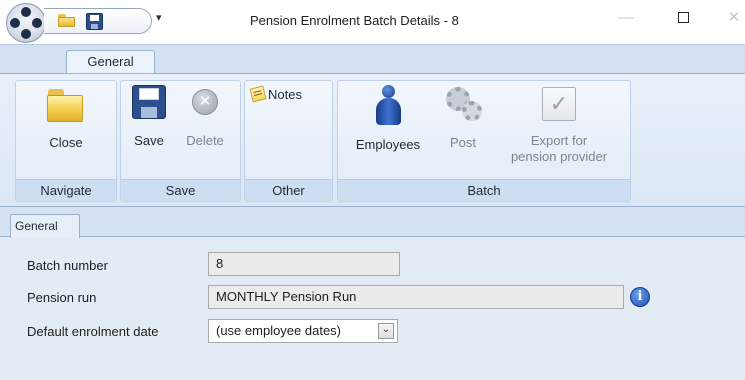  What do you see at coordinates (67, 265) in the screenshot?
I see `batch-number-label: Batch number` at bounding box center [67, 265].